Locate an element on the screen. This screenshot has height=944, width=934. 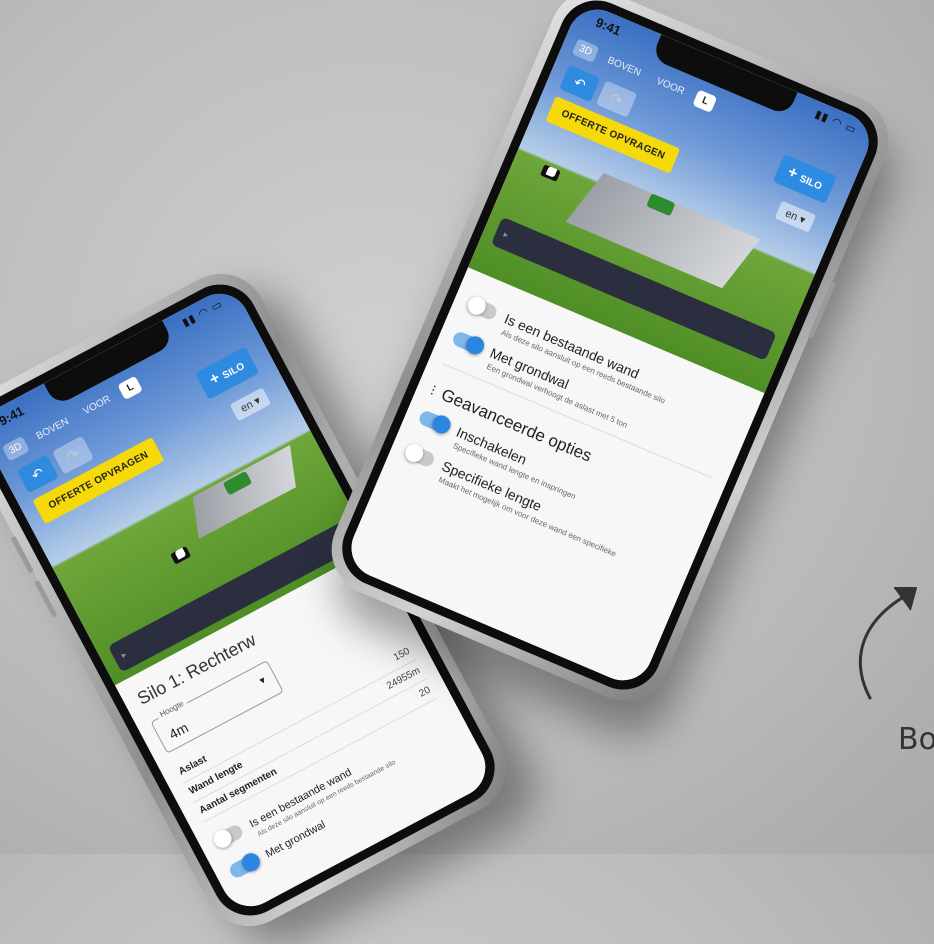
silo-wall is located at coordinates (244, 492).